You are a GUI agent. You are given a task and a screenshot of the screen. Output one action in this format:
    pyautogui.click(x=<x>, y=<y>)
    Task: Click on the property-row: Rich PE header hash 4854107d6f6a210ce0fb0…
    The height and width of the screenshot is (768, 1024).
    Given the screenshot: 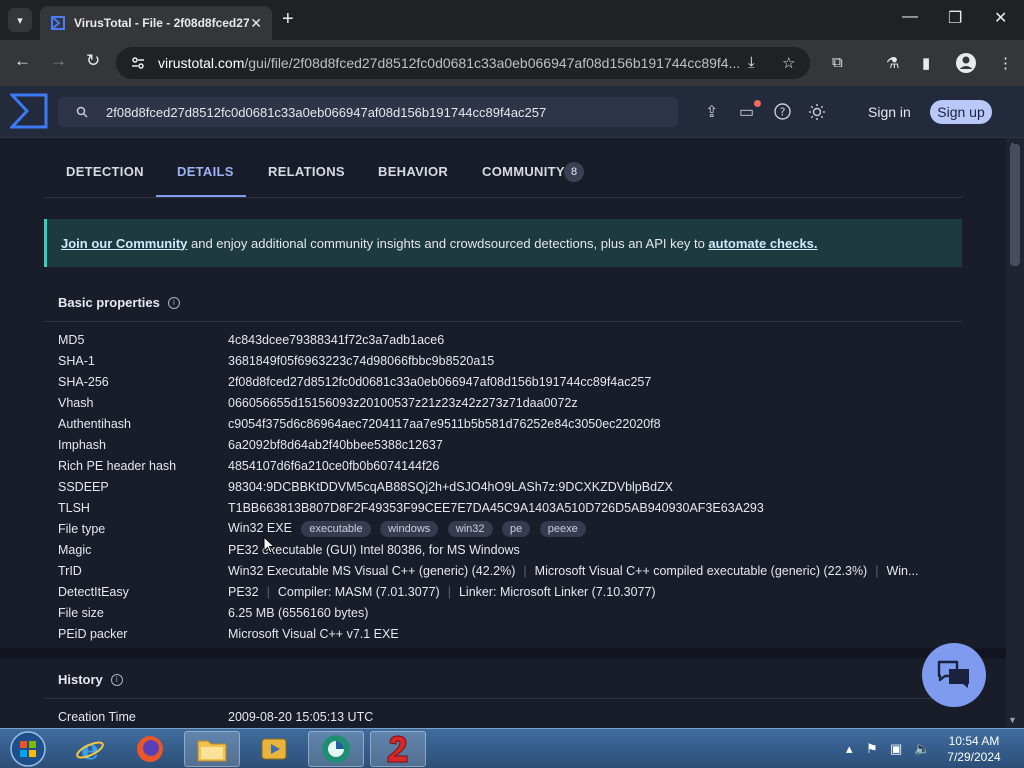 What is the action you would take?
    pyautogui.click(x=249, y=465)
    